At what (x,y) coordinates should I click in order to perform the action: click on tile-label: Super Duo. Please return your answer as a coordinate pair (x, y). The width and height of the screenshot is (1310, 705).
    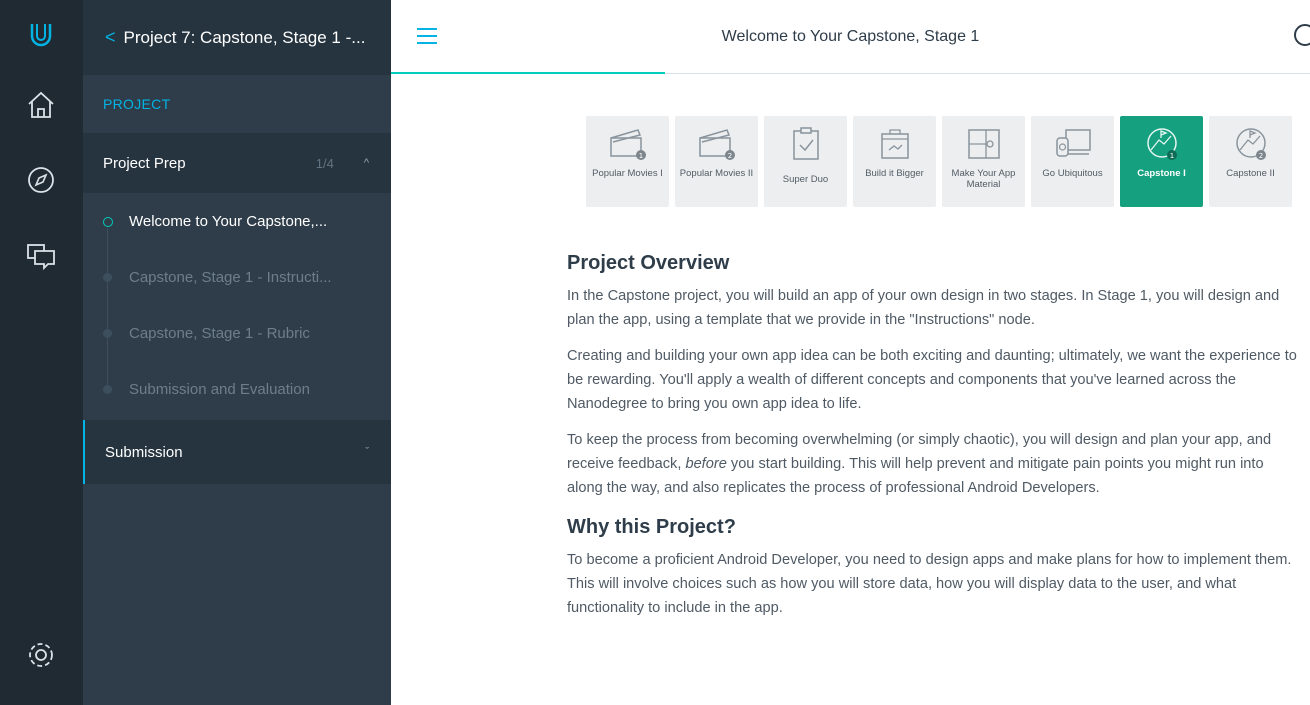
    Looking at the image, I should click on (805, 179).